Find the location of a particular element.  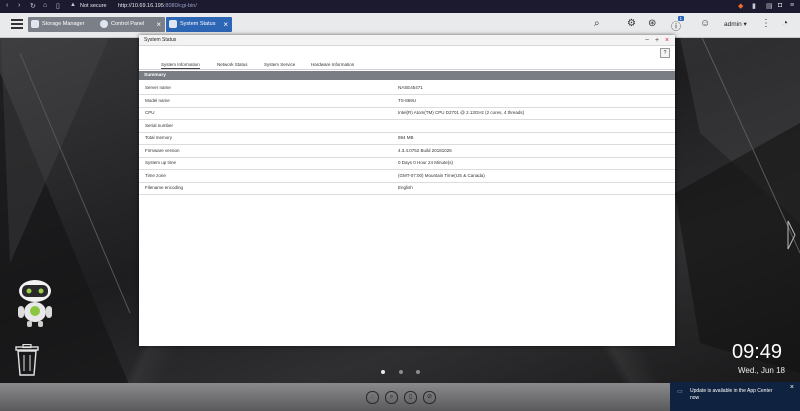

dashboard-icon: ◔ is located at coordinates (785, 23).